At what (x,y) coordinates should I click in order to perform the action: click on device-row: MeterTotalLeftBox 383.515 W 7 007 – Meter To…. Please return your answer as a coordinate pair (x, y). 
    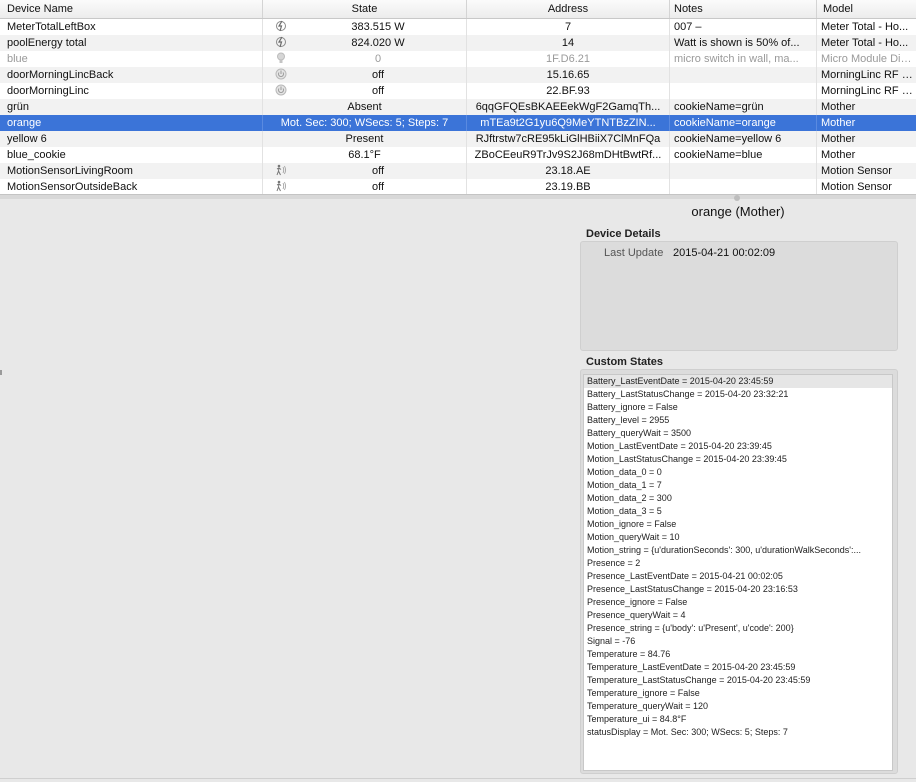
    Looking at the image, I should click on (458, 27).